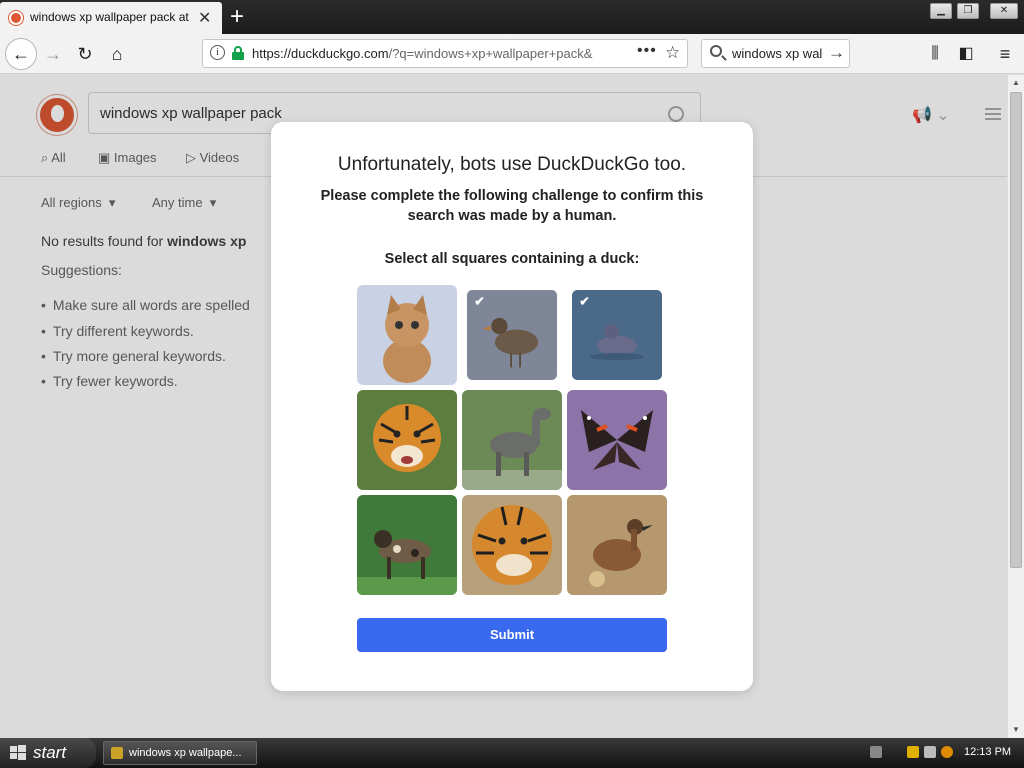 The image size is (1024, 768). Describe the element at coordinates (1016, 330) in the screenshot. I see `scroll-thumb` at that location.